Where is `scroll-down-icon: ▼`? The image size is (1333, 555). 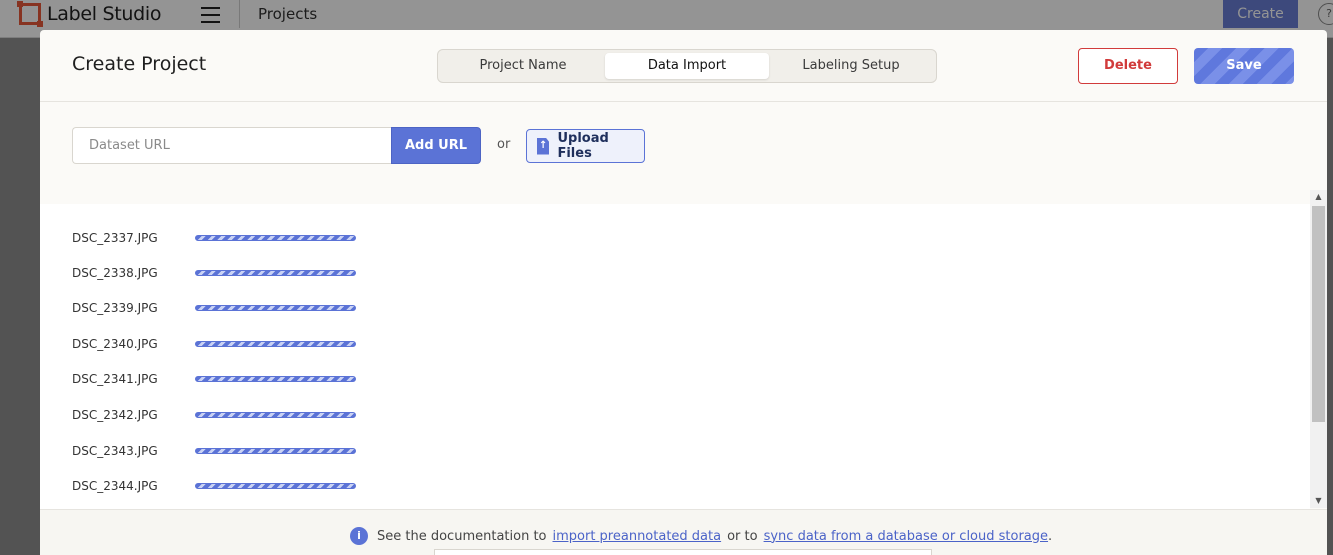
scroll-down-icon: ▼ is located at coordinates (1318, 501).